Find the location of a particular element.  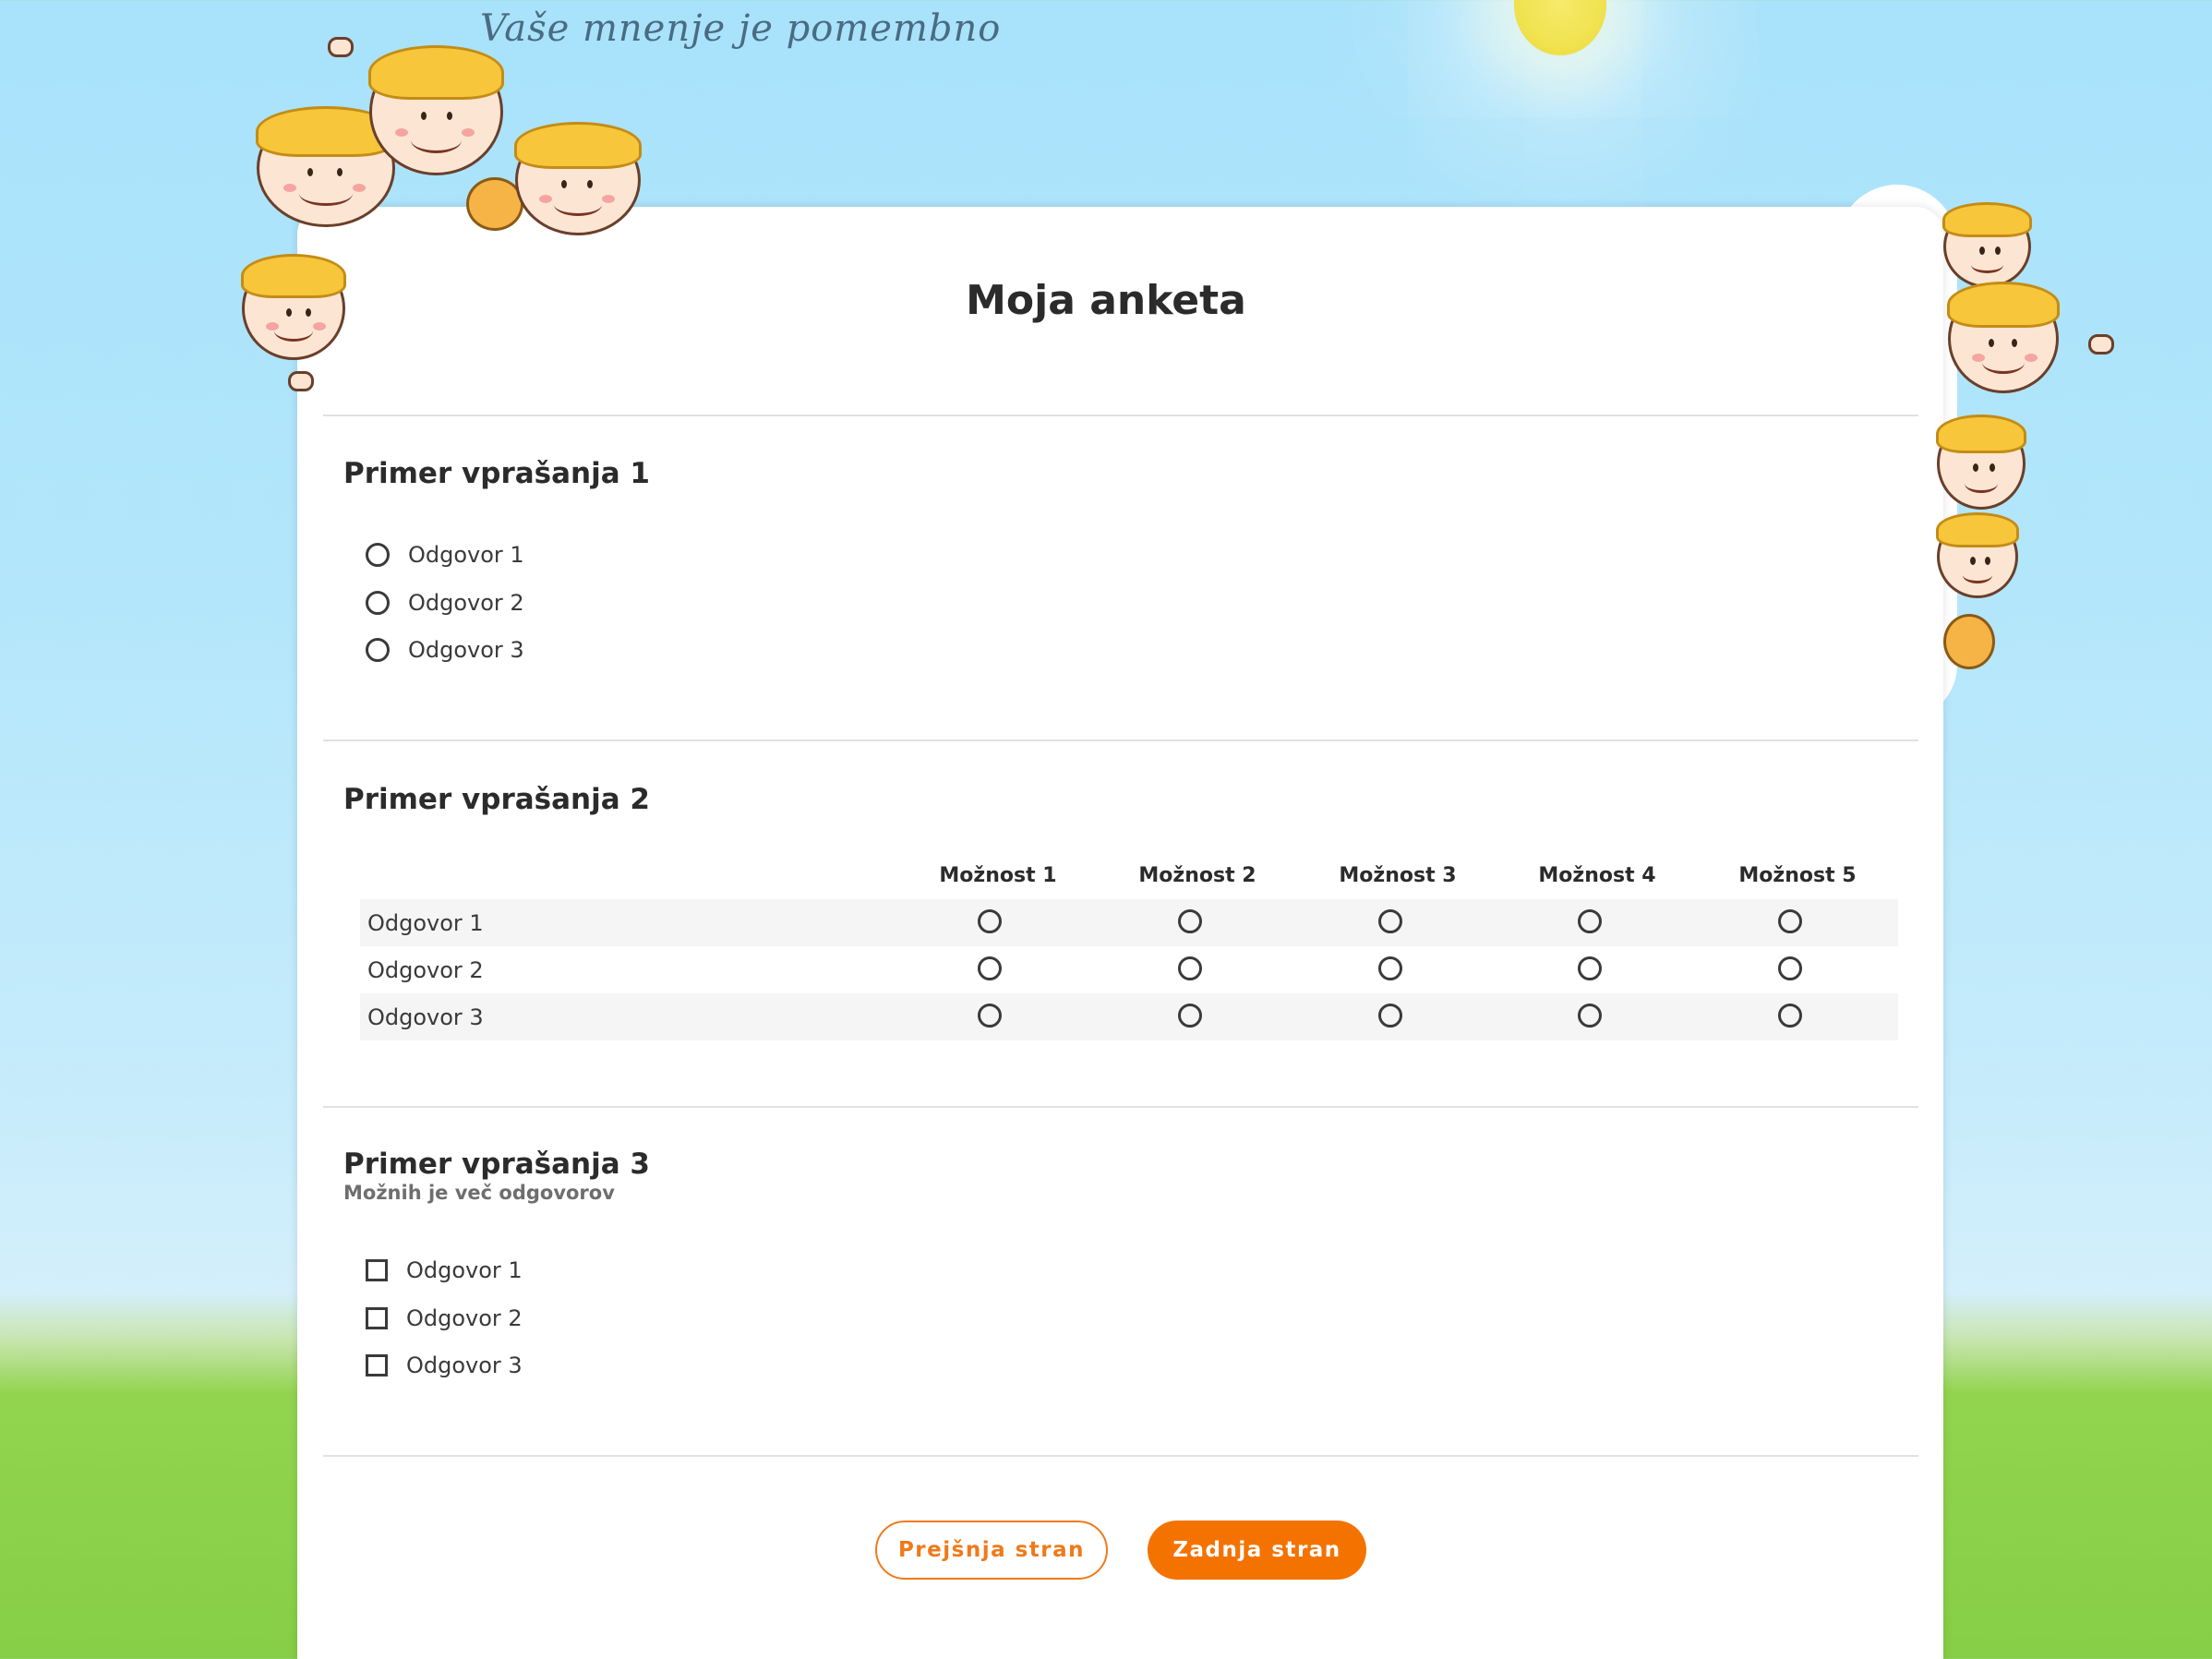

grid-row: Odgovor 2 is located at coordinates (1129, 969).